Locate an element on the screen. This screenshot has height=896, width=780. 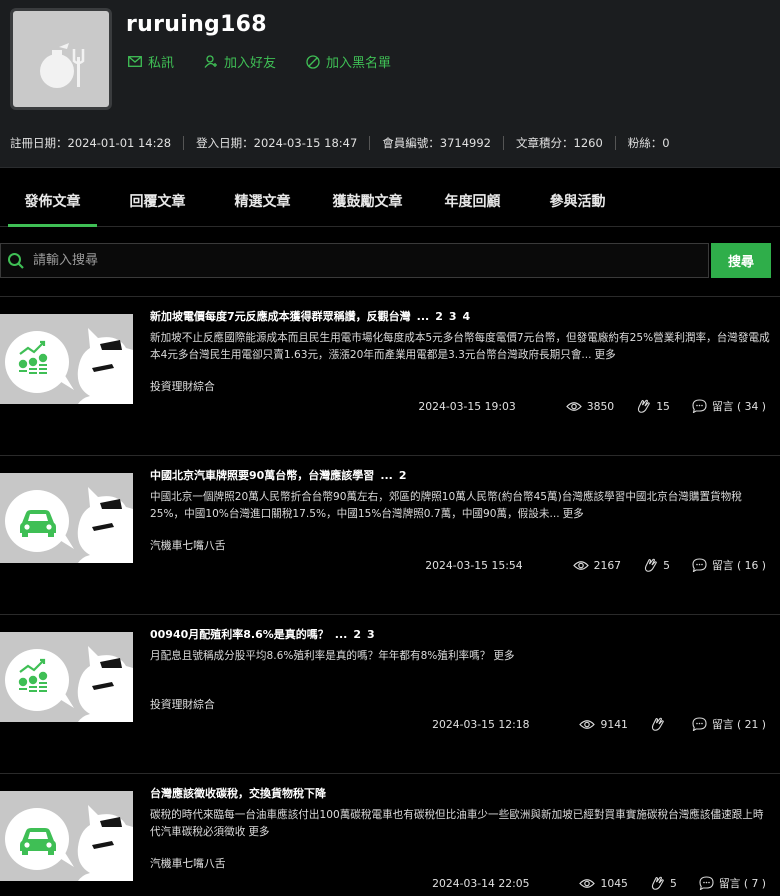
article-excerpt-text: 月配息且號稱成分股平均8.6%殖利率是真的嗎？年年都有8%殖利率嗎？ is located at coordinates (320, 656).